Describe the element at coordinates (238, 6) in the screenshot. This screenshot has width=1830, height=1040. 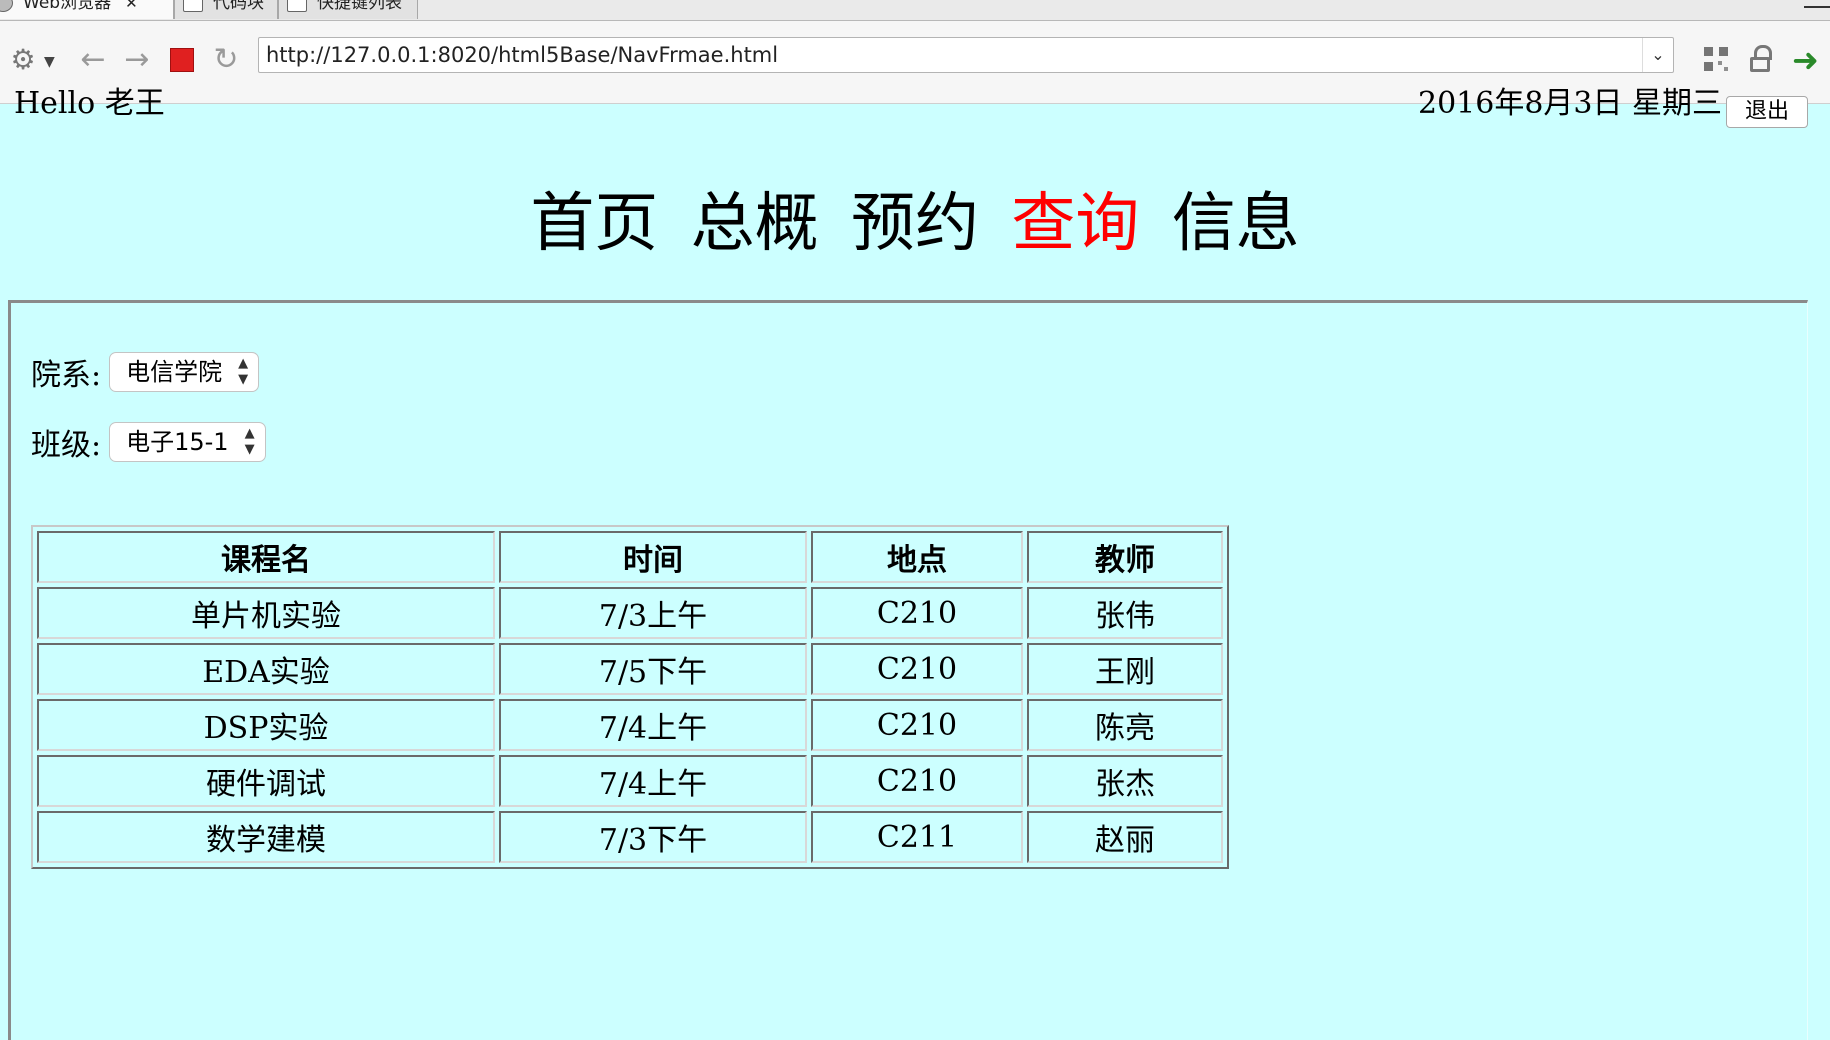
I see `tab-label: 代码块` at that location.